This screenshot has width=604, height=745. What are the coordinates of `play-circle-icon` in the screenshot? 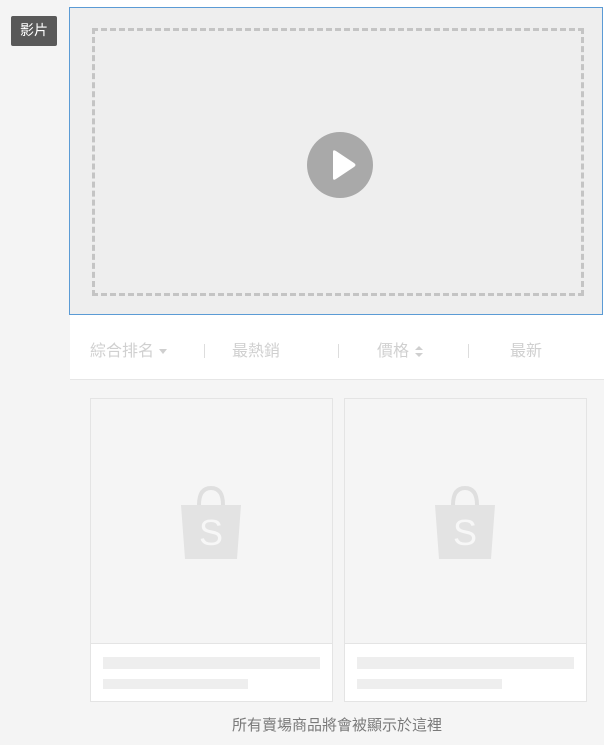 It's located at (340, 165).